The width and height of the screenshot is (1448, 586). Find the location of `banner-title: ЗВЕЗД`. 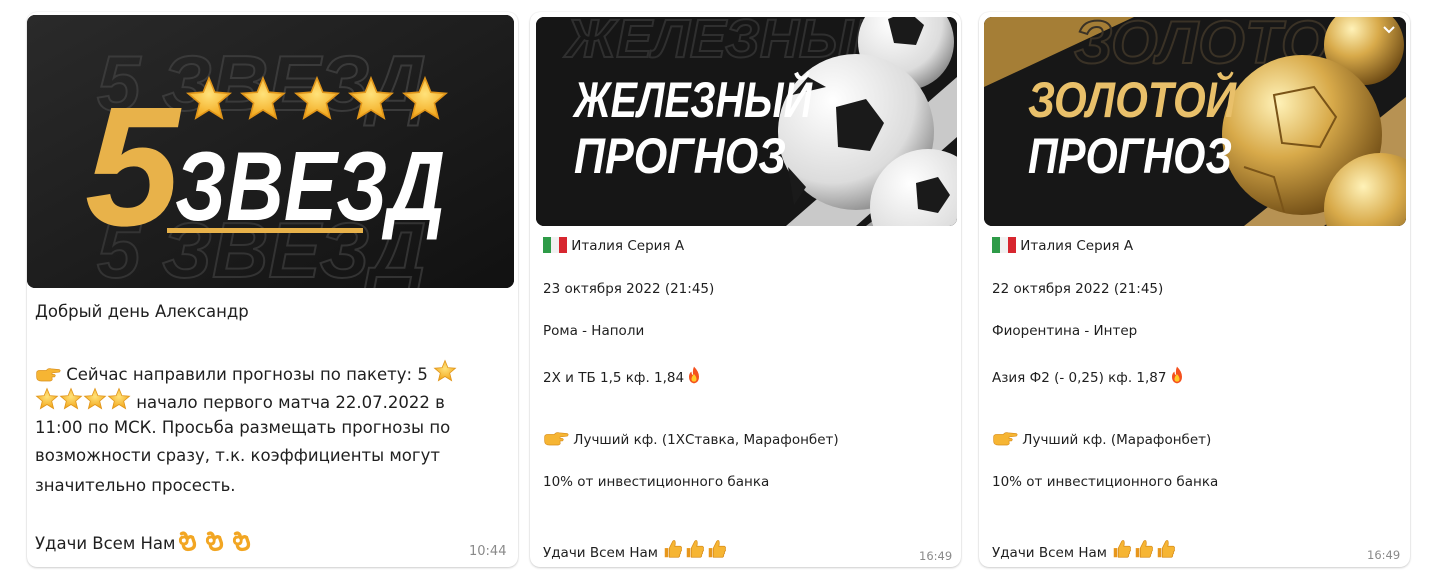

banner-title: ЗВЕЗД is located at coordinates (310, 186).